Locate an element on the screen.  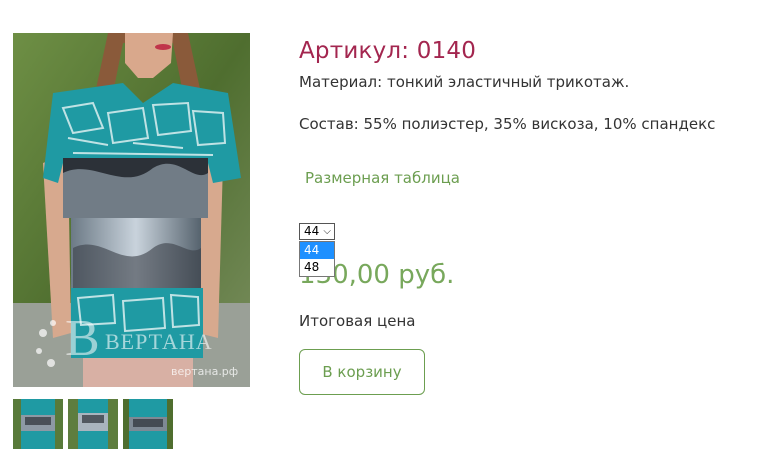
thumbnail-2-image is located at coordinates (93, 424).